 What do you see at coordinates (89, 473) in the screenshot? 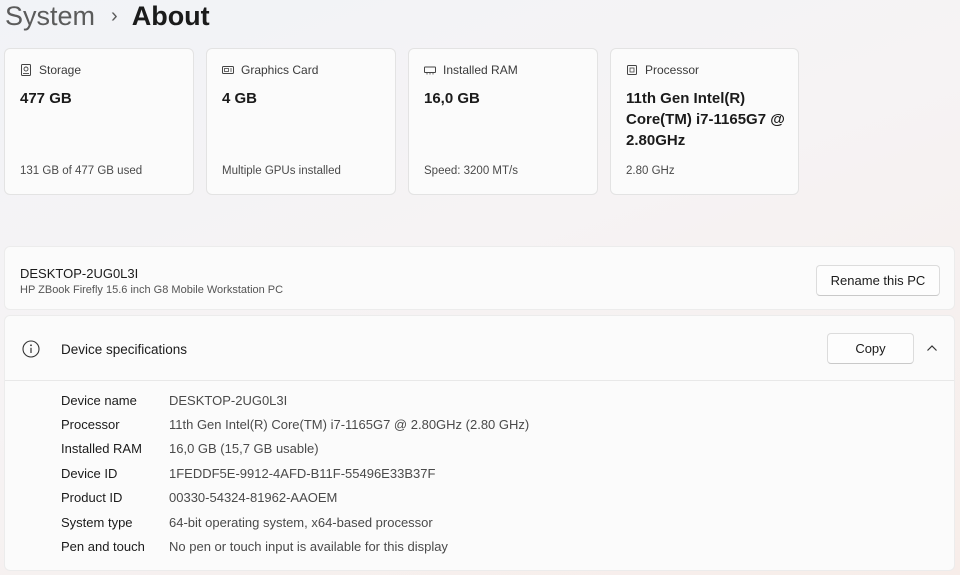
I see `spec-key: Device ID` at bounding box center [89, 473].